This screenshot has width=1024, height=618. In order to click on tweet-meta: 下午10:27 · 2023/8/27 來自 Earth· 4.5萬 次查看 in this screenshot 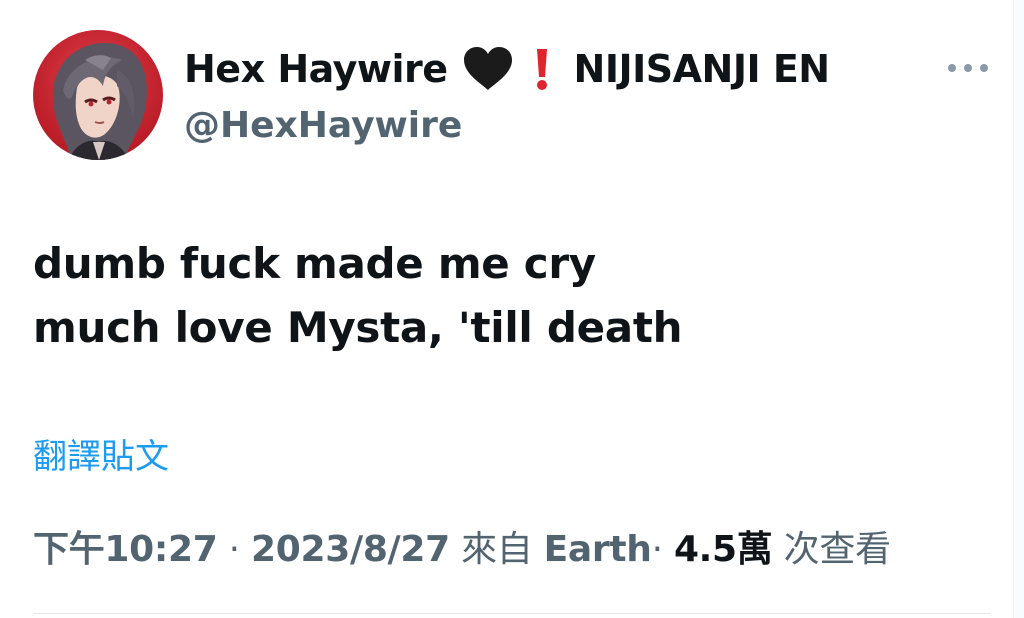, I will do `click(462, 550)`.